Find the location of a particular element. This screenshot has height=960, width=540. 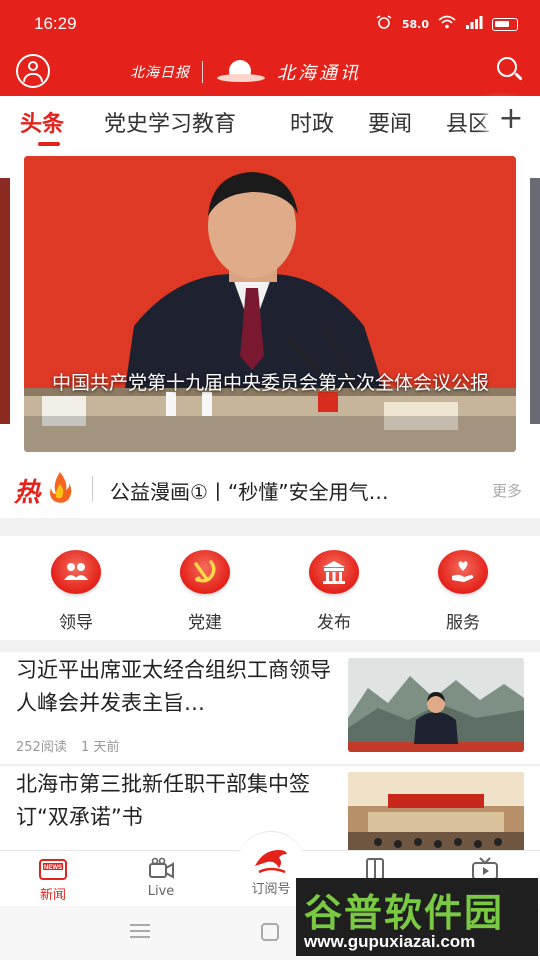

menu-icon is located at coordinates (140, 931).